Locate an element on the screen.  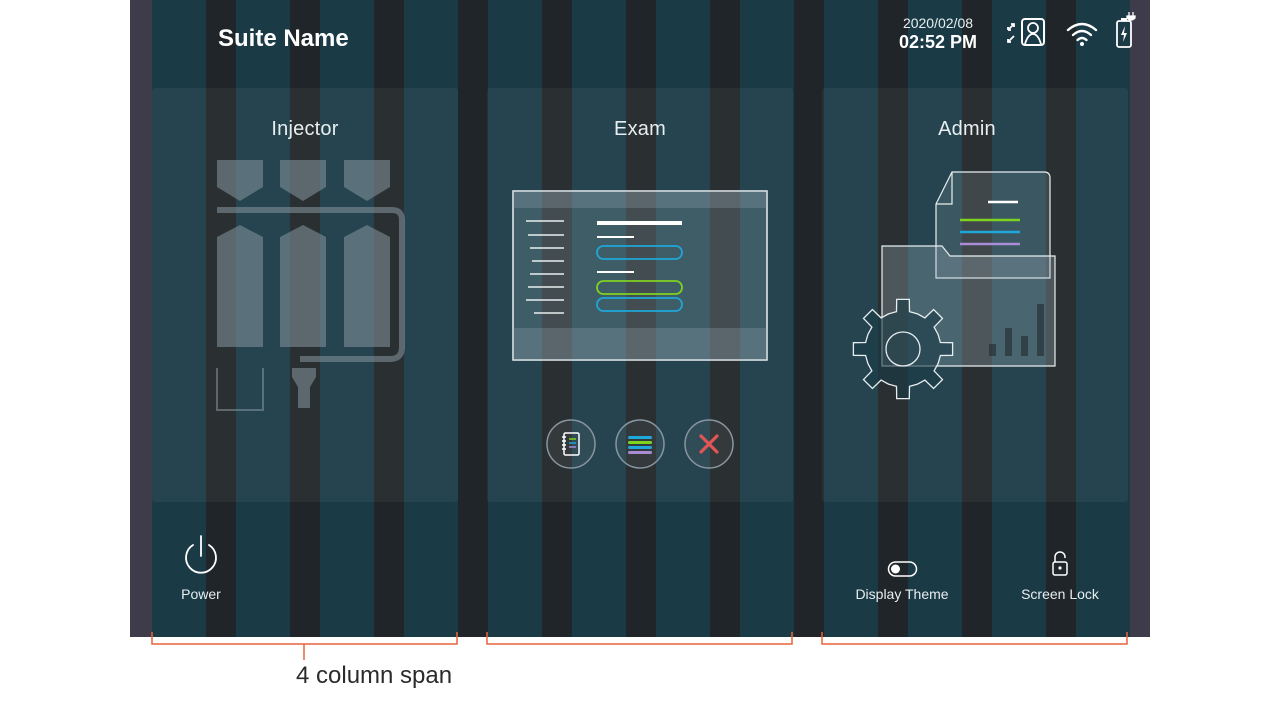
display-theme-toggle-icon is located at coordinates (903, 569).